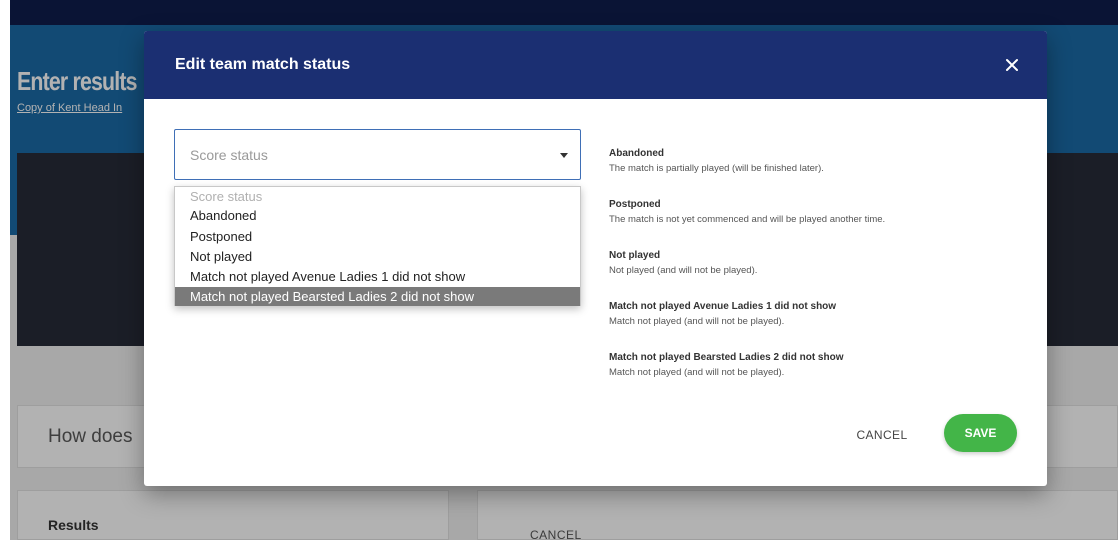 The height and width of the screenshot is (540, 1118). I want to click on modal-header: Edit team match status, so click(595, 65).